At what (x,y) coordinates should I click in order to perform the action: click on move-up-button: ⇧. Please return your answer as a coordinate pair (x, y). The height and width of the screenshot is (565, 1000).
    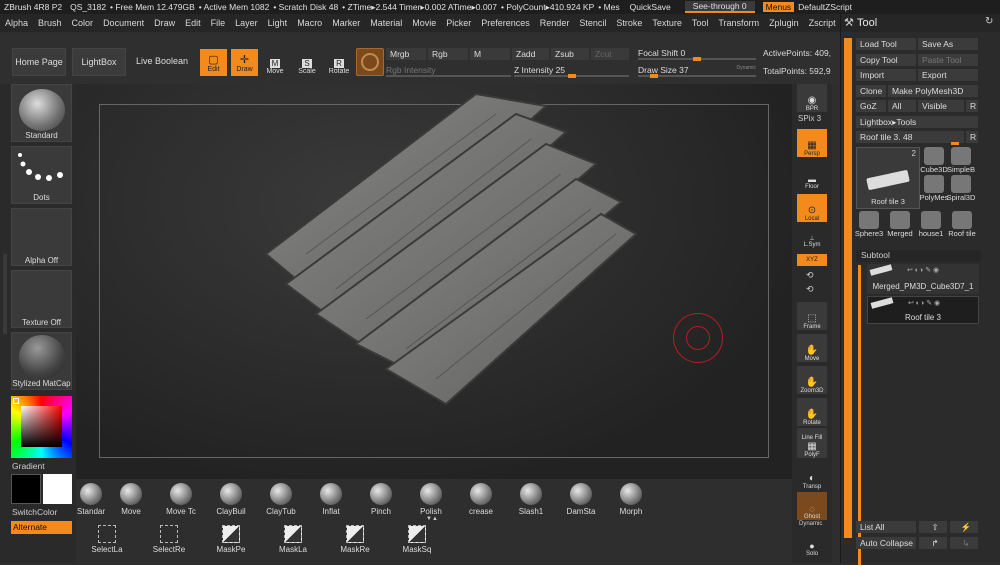
    Looking at the image, I should click on (933, 527).